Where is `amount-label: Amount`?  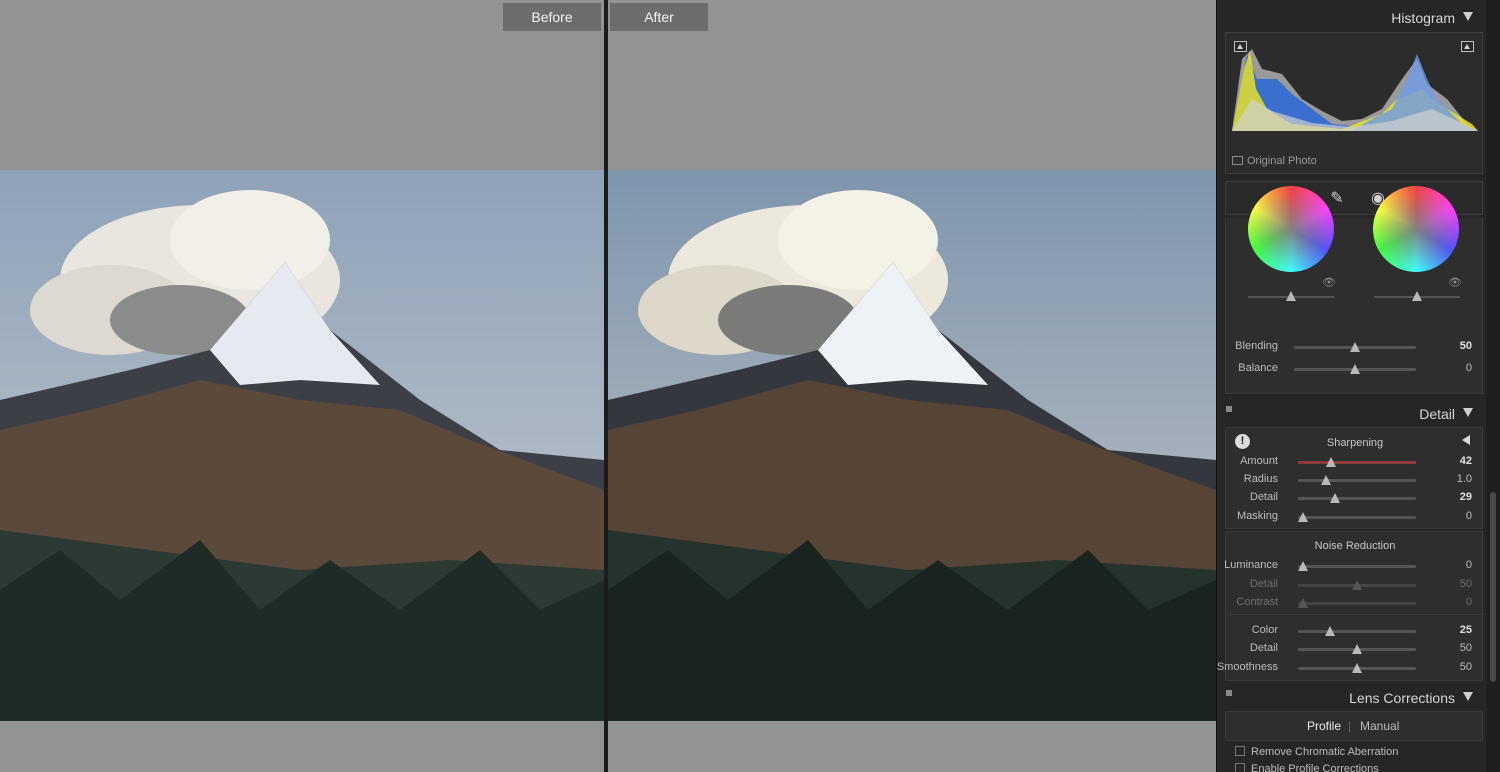 amount-label: Amount is located at coordinates (1259, 461).